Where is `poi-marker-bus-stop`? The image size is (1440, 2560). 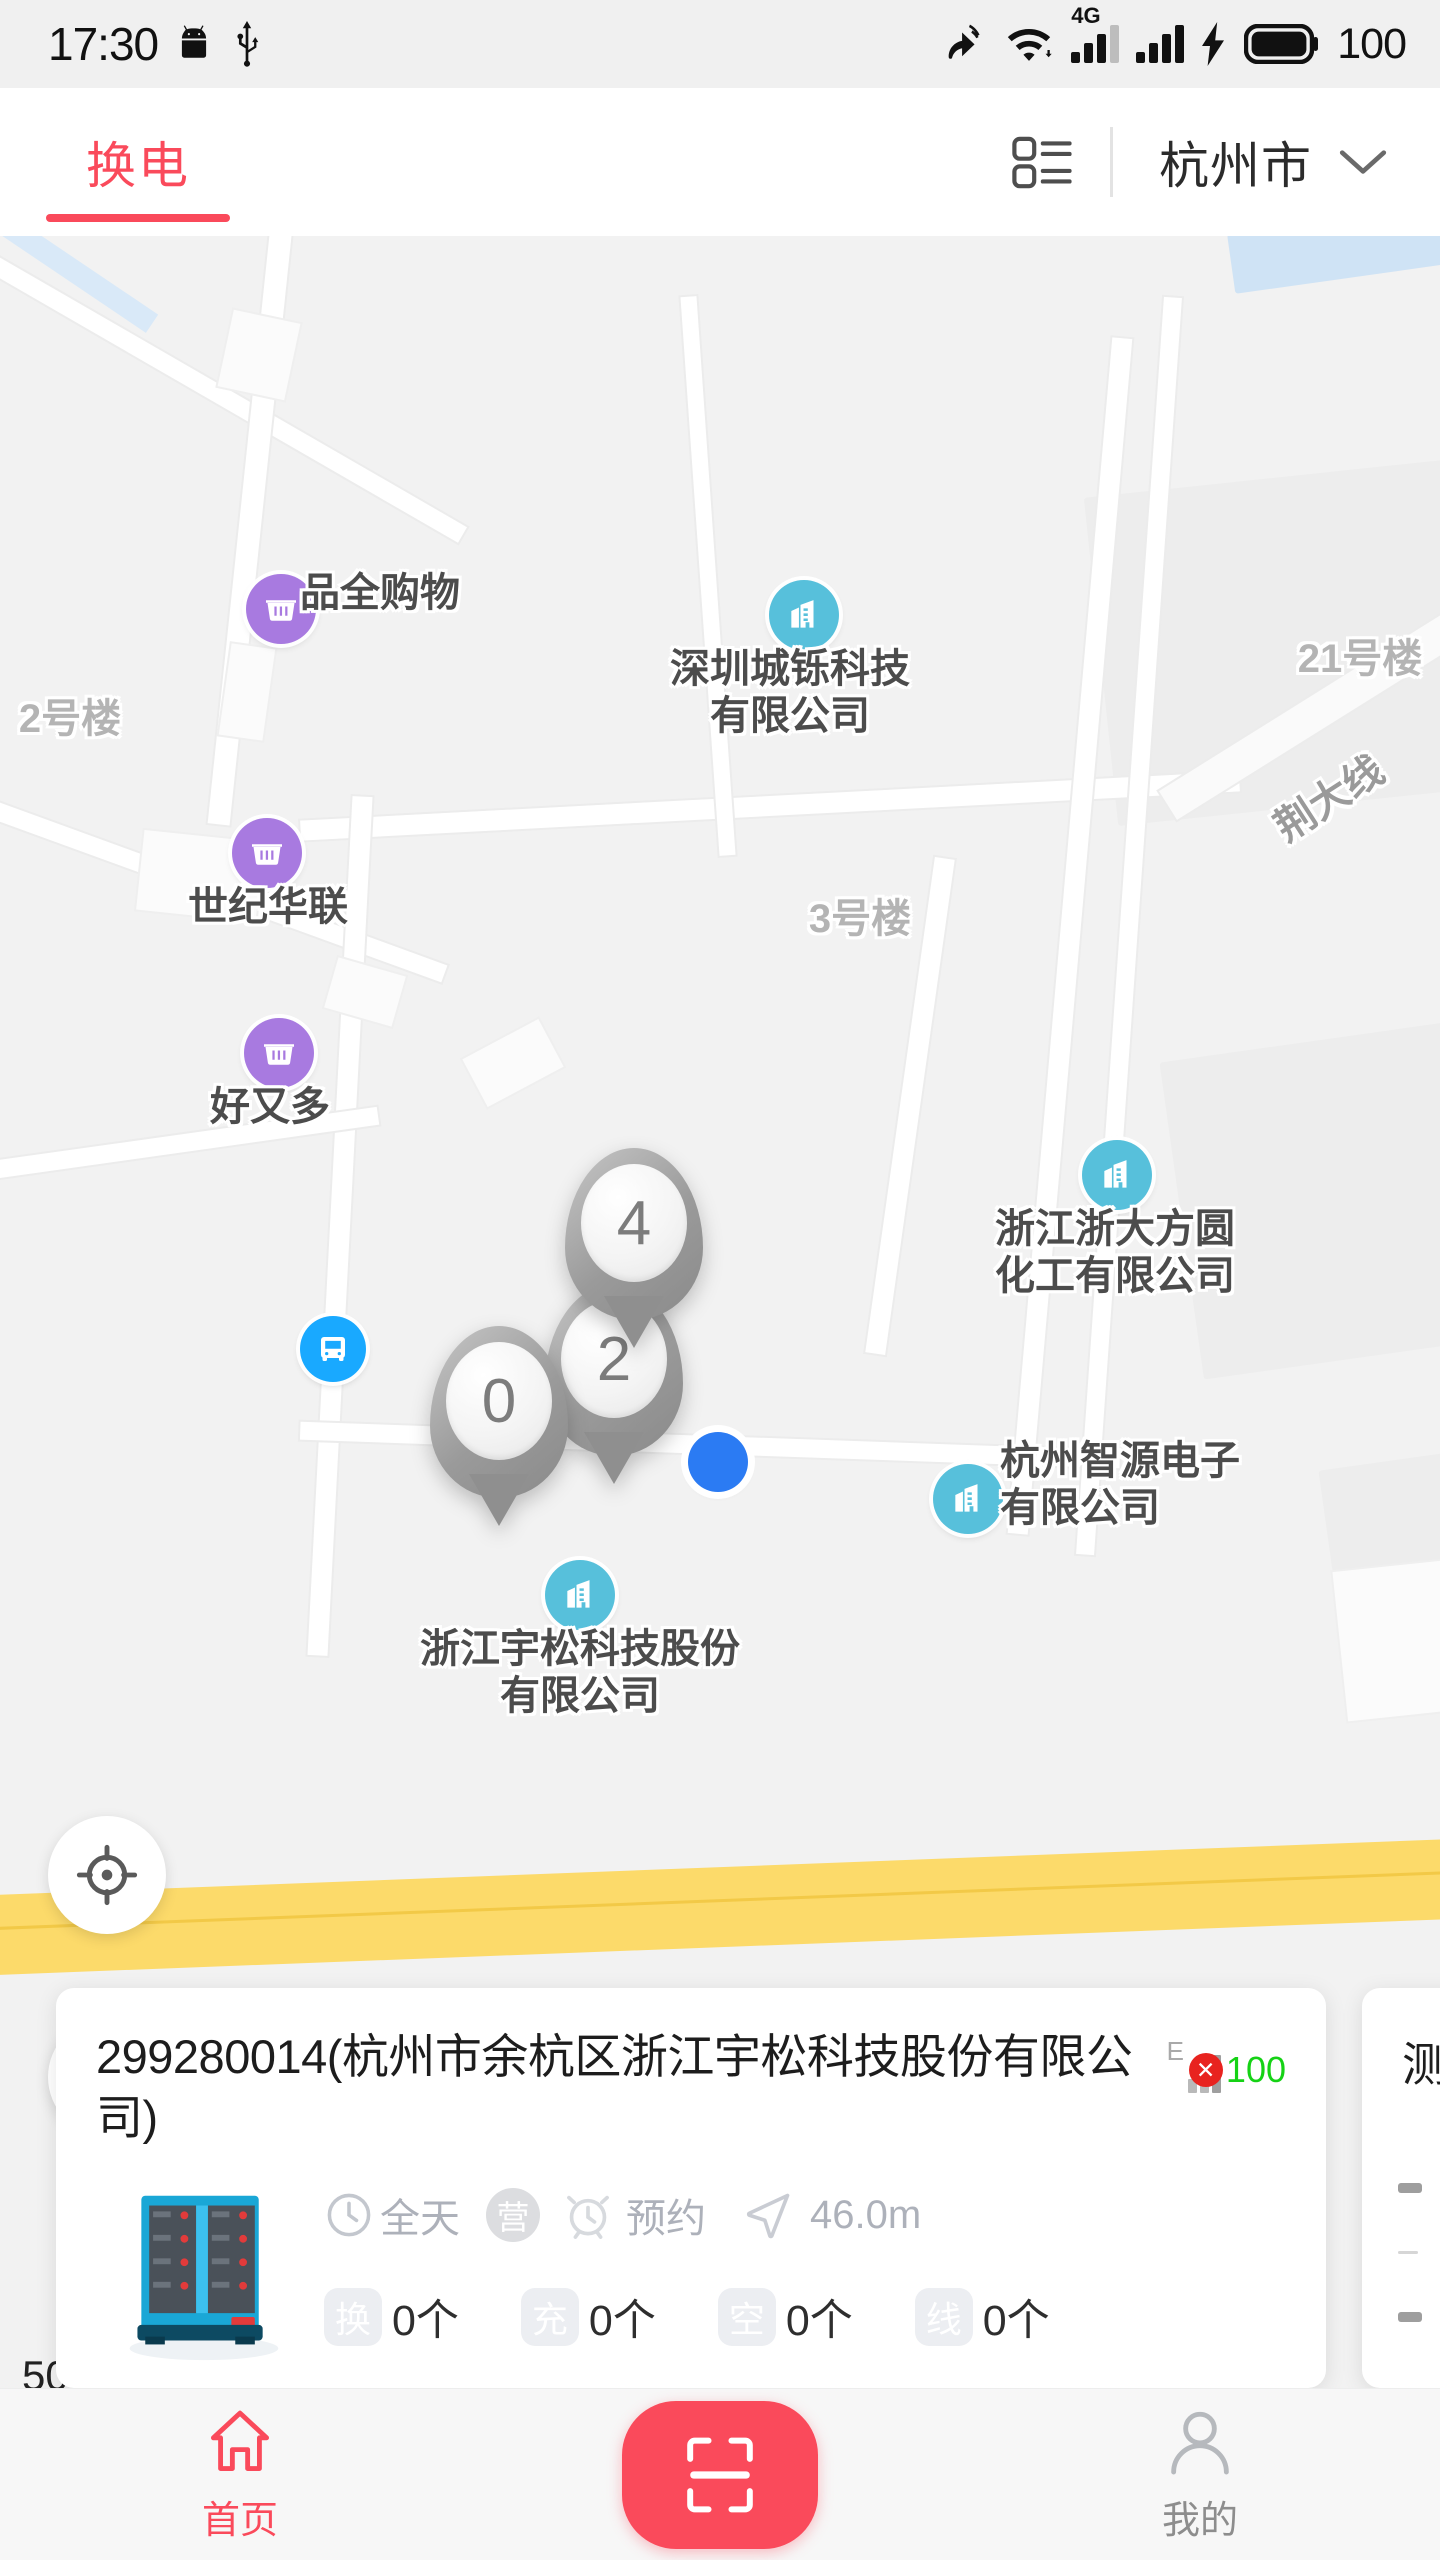
poi-marker-bus-stop is located at coordinates (333, 1349).